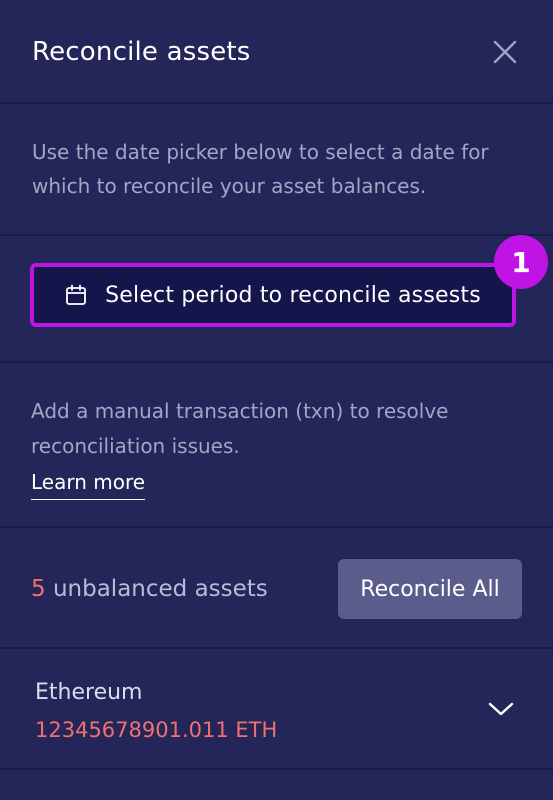 Image resolution: width=553 pixels, height=800 pixels. Describe the element at coordinates (160, 589) in the screenshot. I see `unbalanced-label: unbalanced assets` at that location.